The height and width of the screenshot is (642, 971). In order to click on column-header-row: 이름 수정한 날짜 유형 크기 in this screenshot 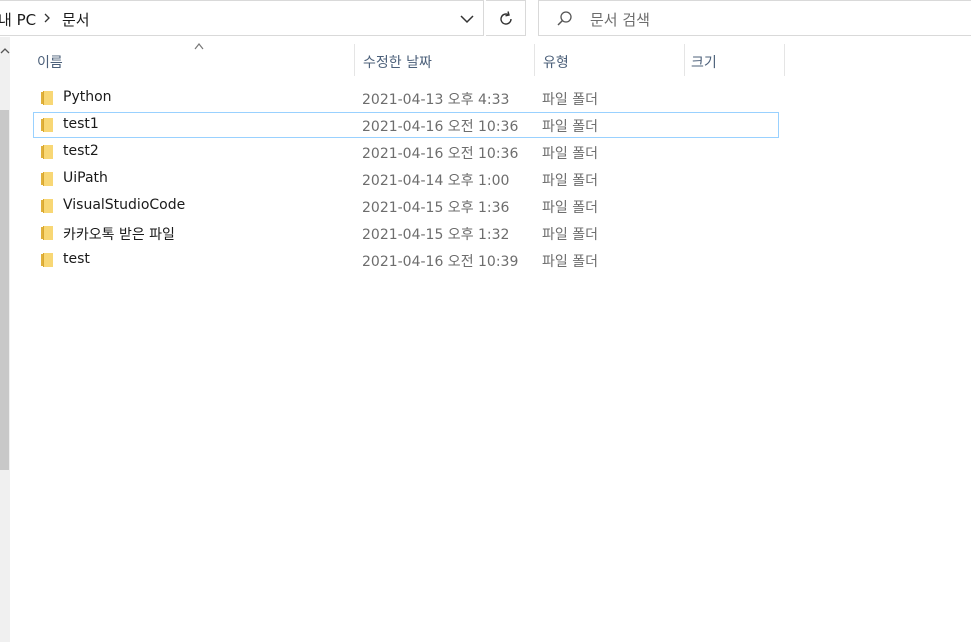, I will do `click(490, 57)`.